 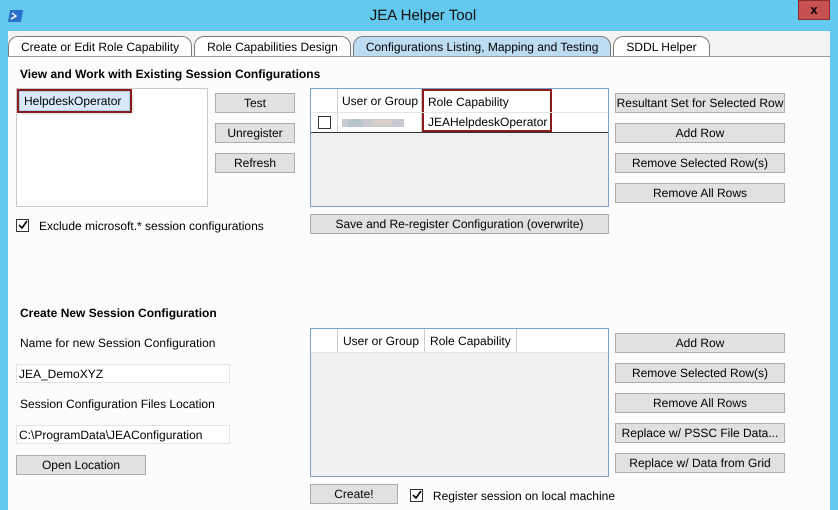 I want to click on tab: Configurations Listing, Mapping and Testing, so click(x=482, y=46).